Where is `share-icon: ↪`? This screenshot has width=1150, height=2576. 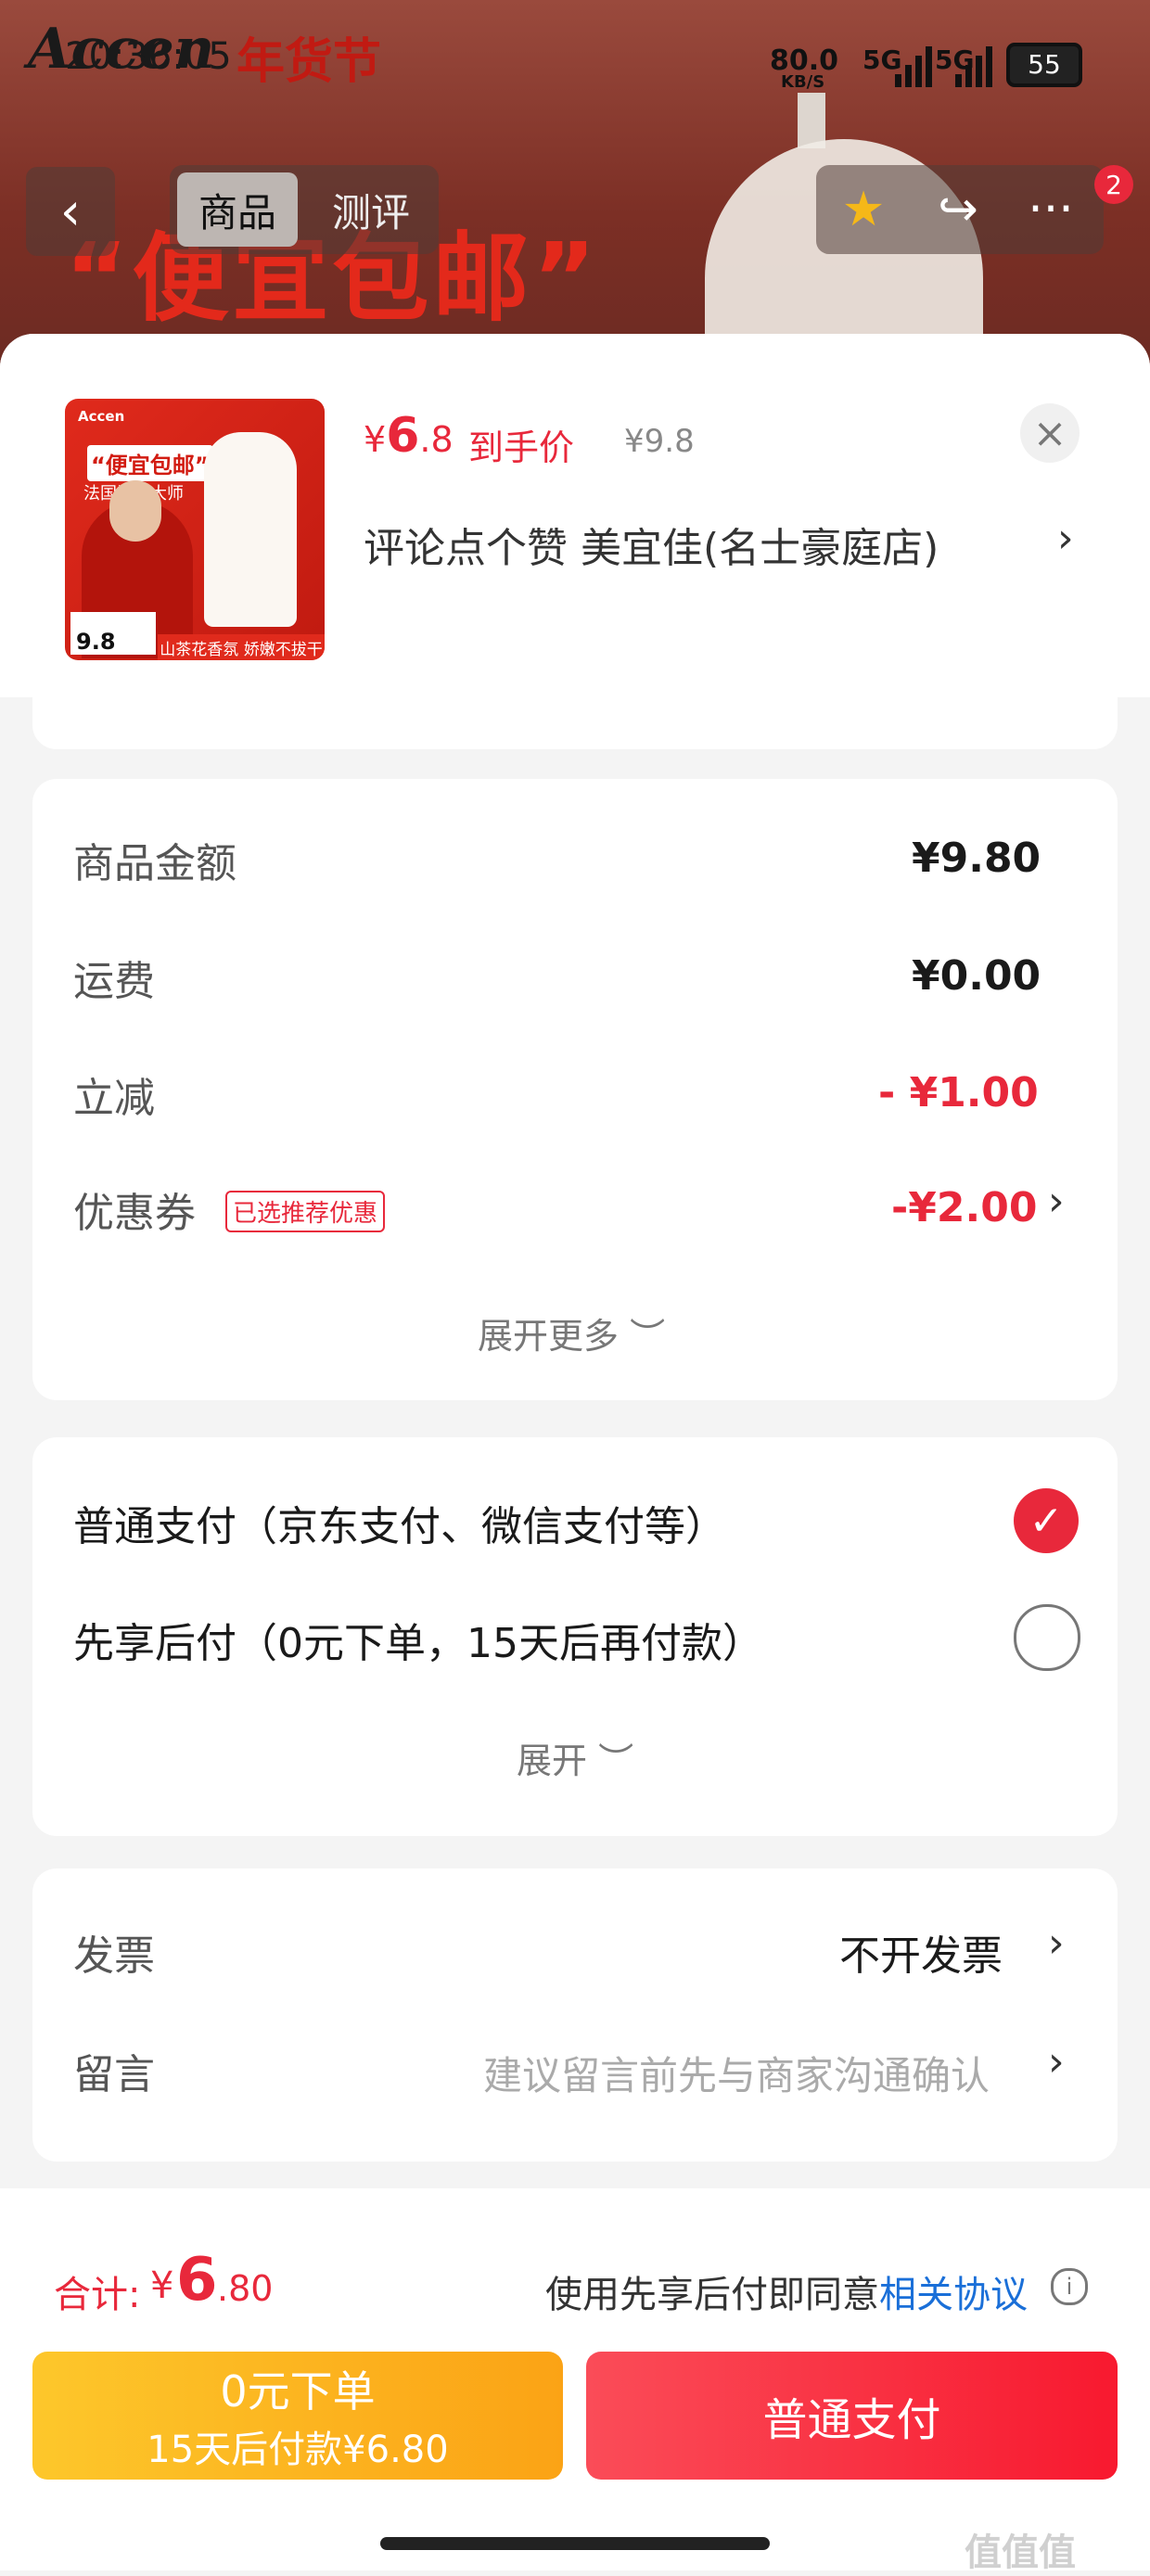 share-icon: ↪ is located at coordinates (958, 209).